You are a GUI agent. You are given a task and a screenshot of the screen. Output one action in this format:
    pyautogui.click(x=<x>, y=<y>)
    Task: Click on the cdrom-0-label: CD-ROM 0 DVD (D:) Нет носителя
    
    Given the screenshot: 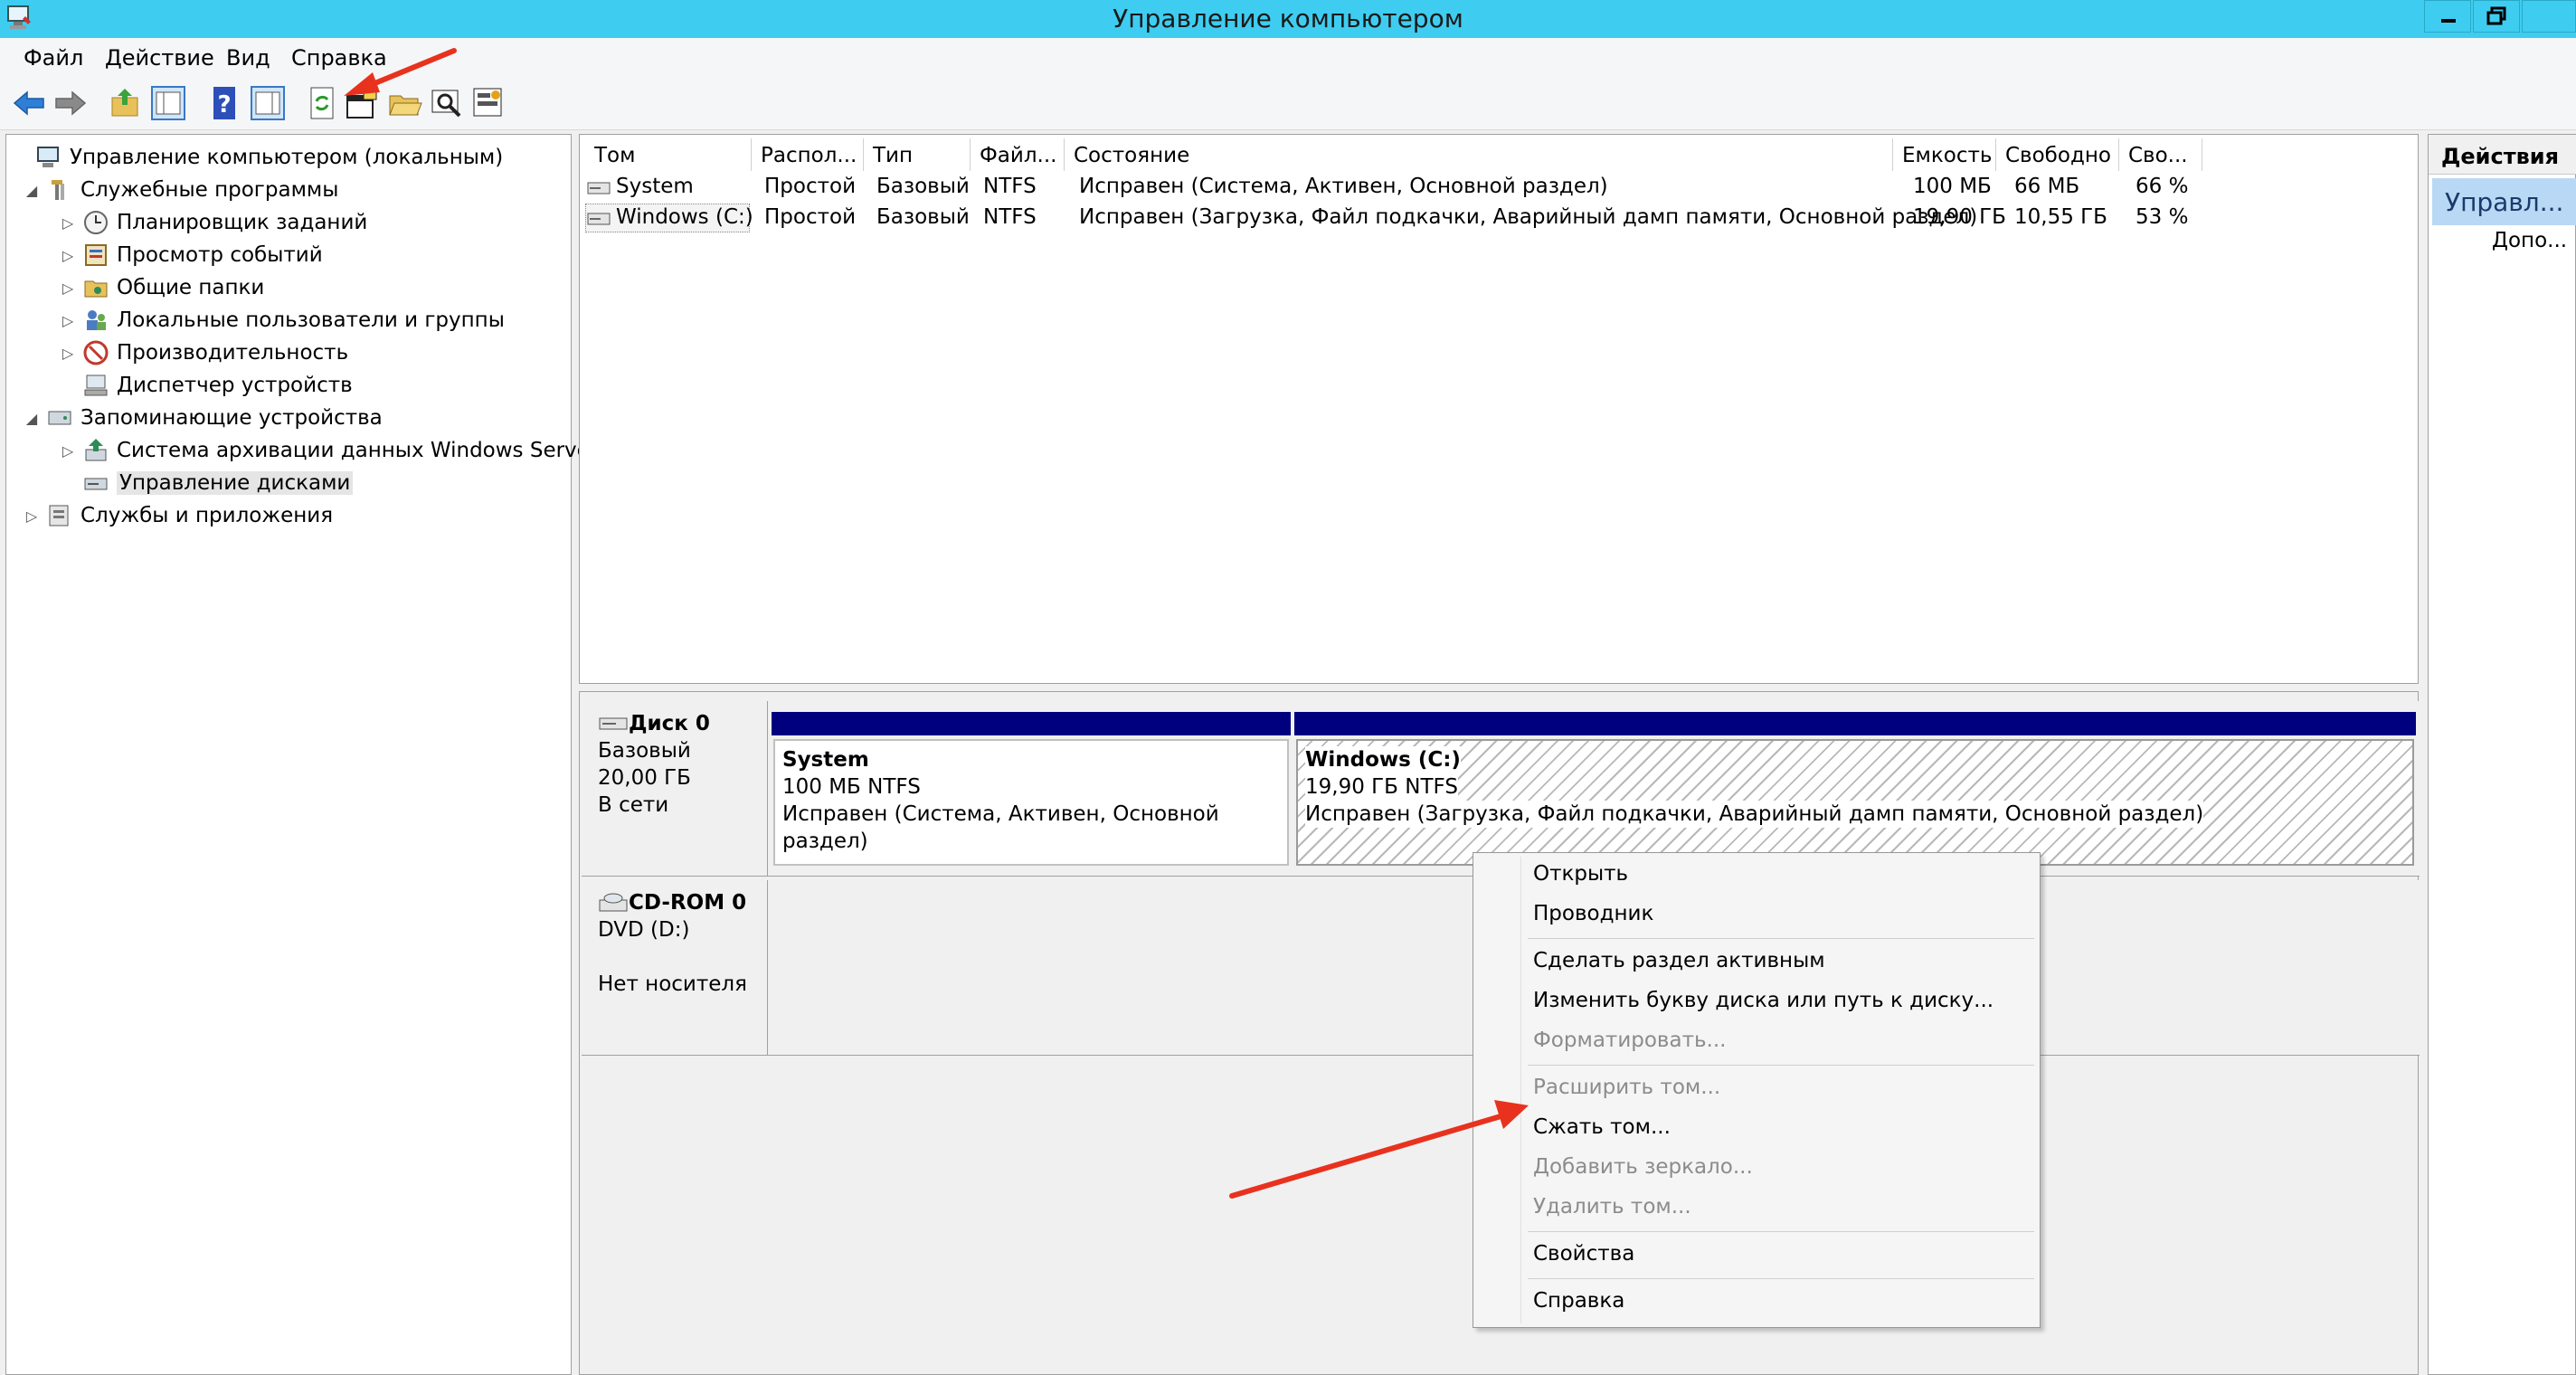 What is the action you would take?
    pyautogui.click(x=675, y=968)
    